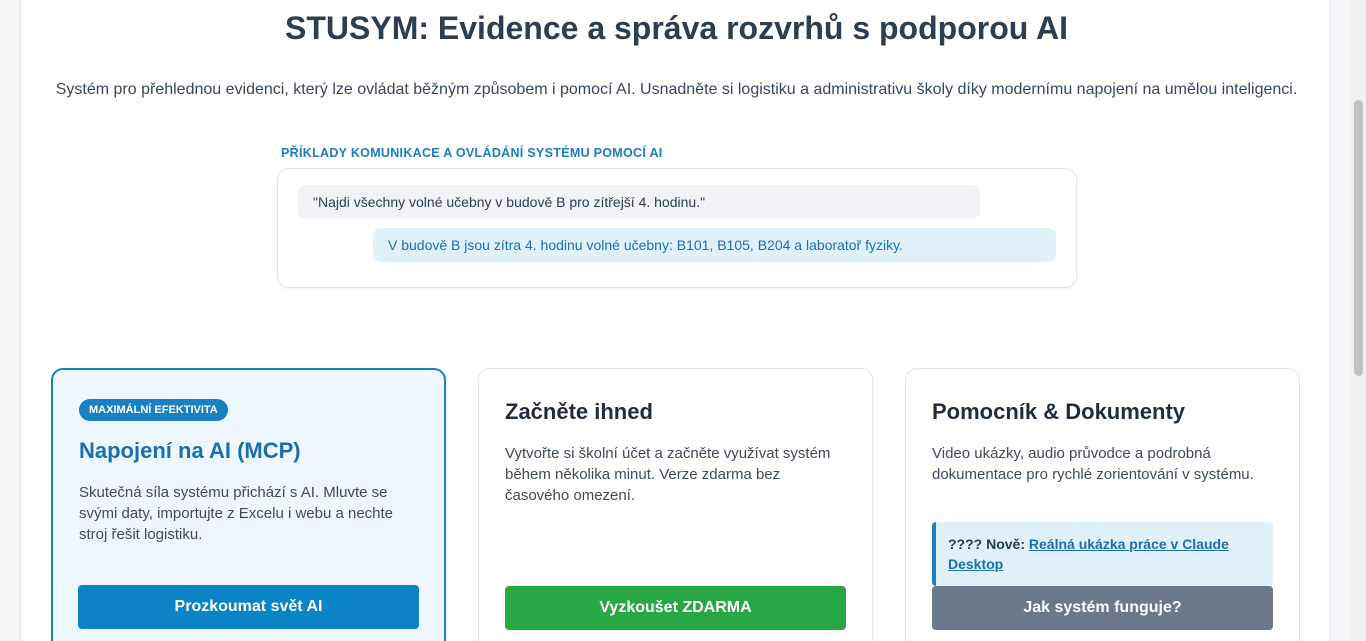 This screenshot has height=641, width=1366. I want to click on card-title: Pomocník & Dokumenty, so click(1059, 411).